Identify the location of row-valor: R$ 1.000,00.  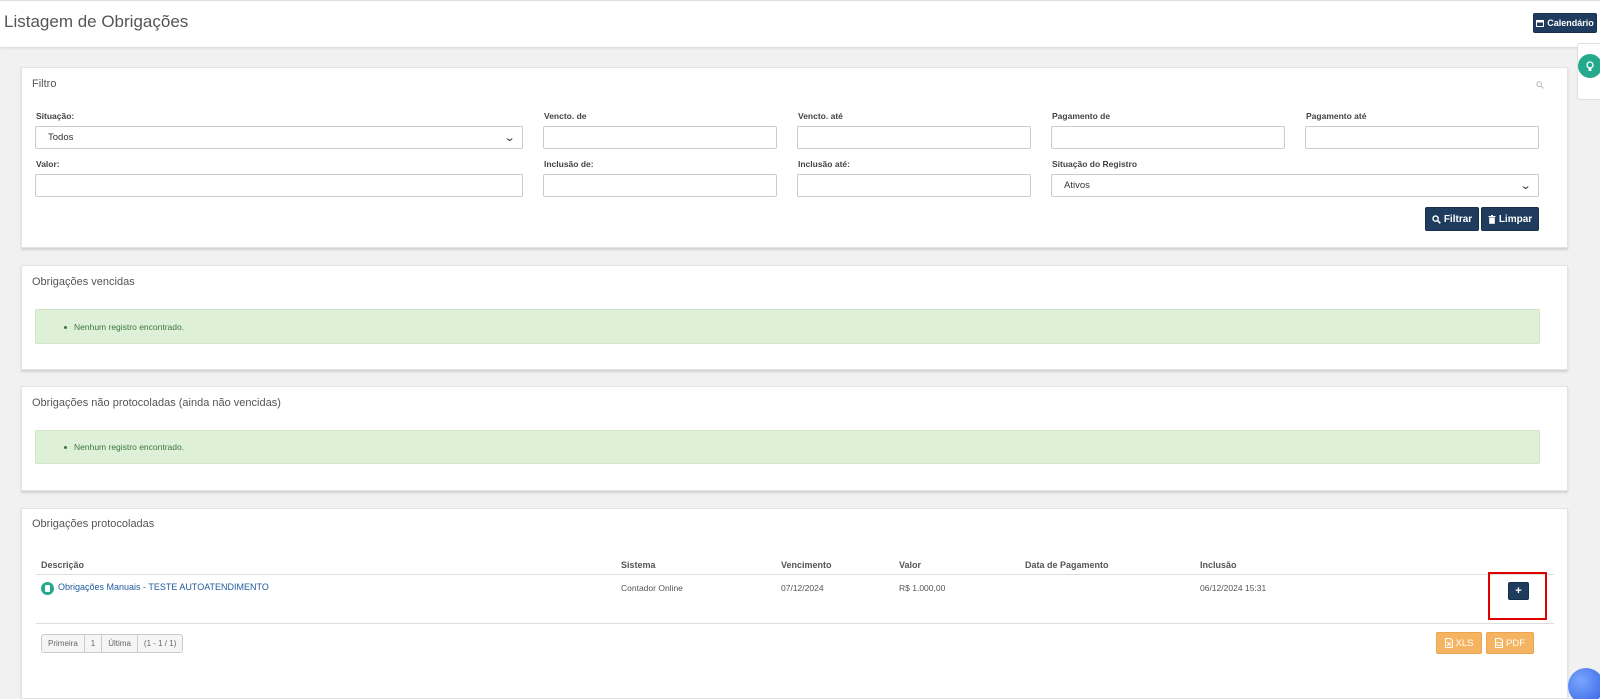
(922, 588).